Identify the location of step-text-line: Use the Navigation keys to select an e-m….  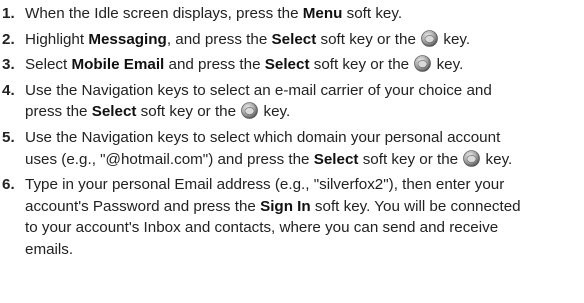
(258, 90).